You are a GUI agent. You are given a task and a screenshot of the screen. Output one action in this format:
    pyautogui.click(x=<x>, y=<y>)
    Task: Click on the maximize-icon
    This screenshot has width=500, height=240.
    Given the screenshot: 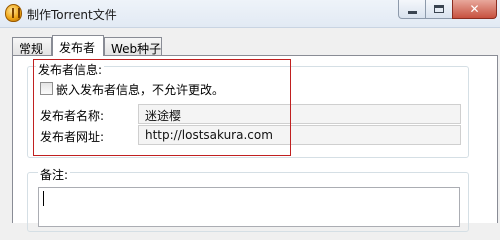 What is the action you would take?
    pyautogui.click(x=439, y=9)
    